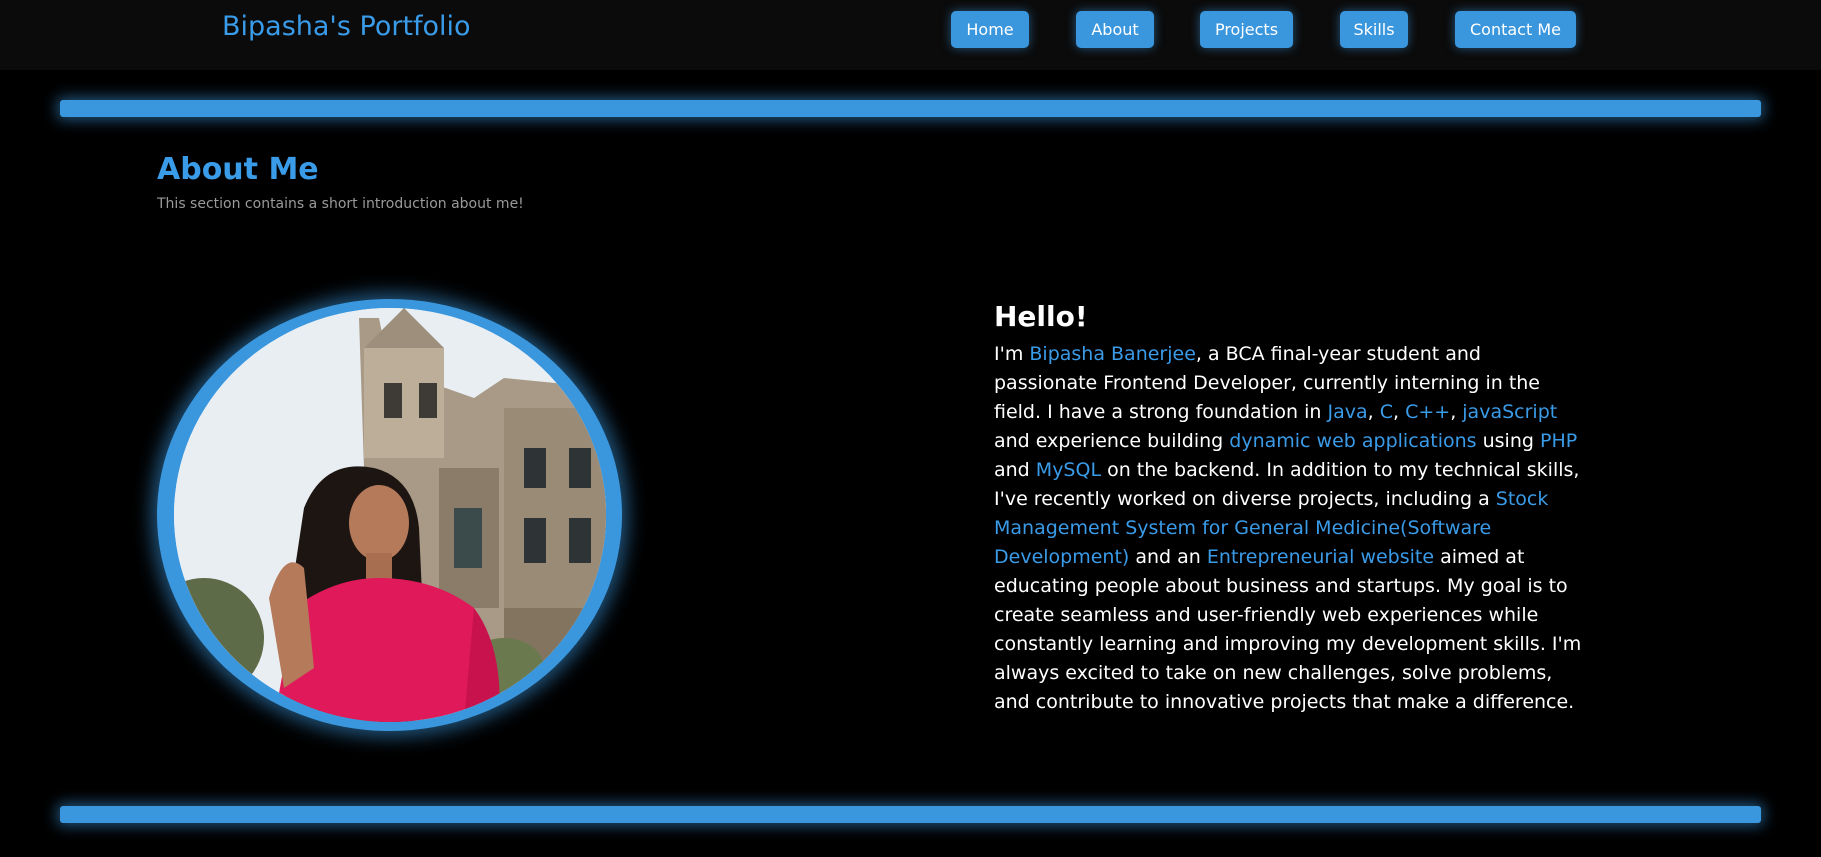  Describe the element at coordinates (238, 169) in the screenshot. I see `section-title: About Me` at that location.